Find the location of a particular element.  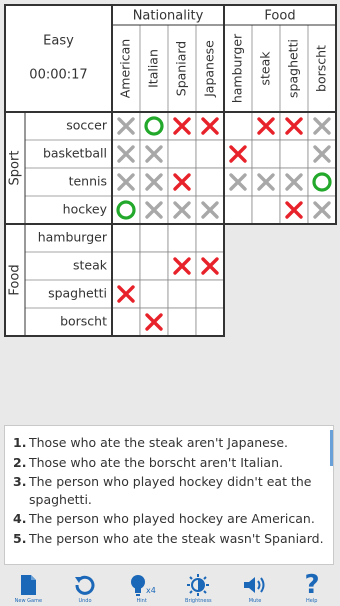

top-item-label: spaghetti is located at coordinates (293, 68).